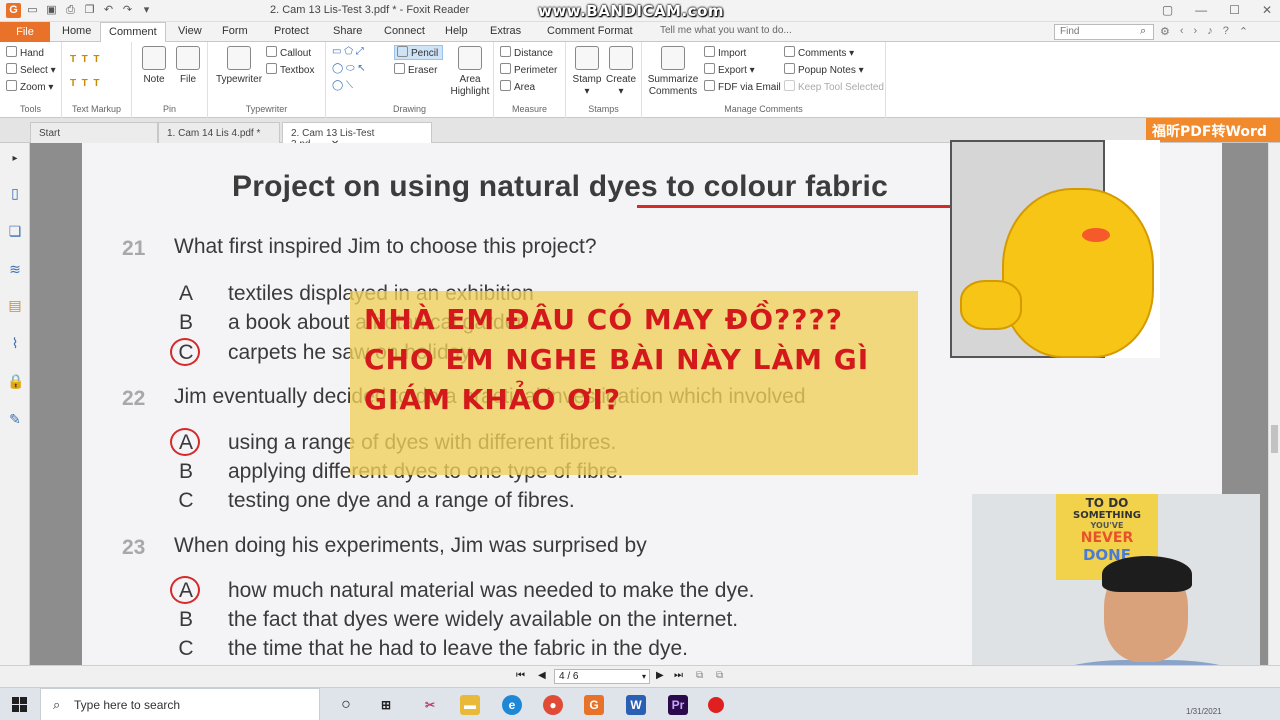  What do you see at coordinates (678, 675) in the screenshot?
I see `last-page-icon: ⏭` at bounding box center [678, 675].